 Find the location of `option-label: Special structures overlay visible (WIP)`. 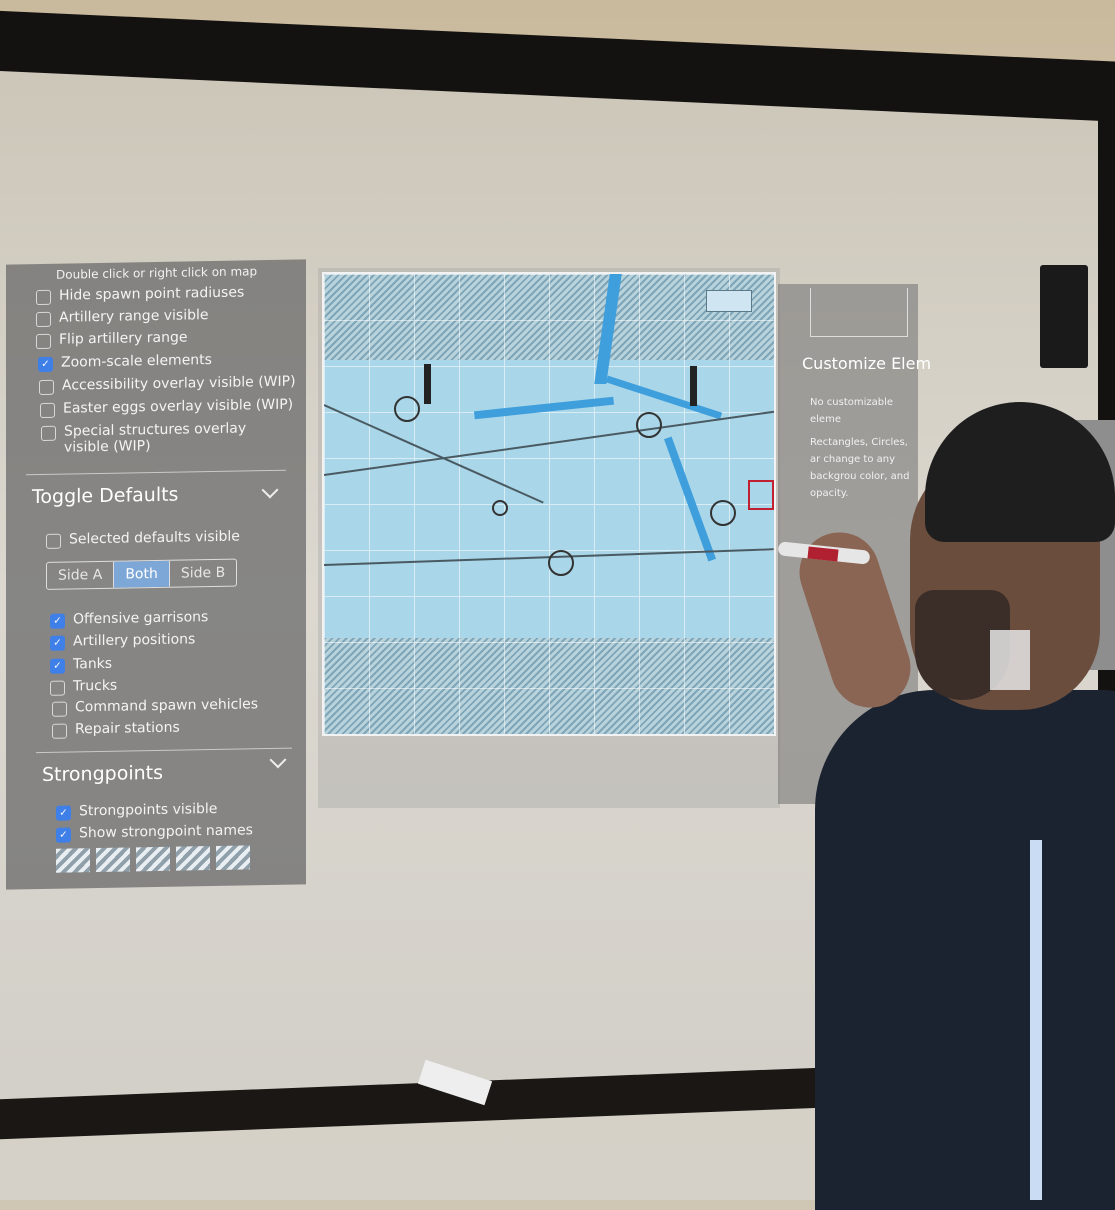

option-label: Special structures overlay visible (WIP) is located at coordinates (155, 438).